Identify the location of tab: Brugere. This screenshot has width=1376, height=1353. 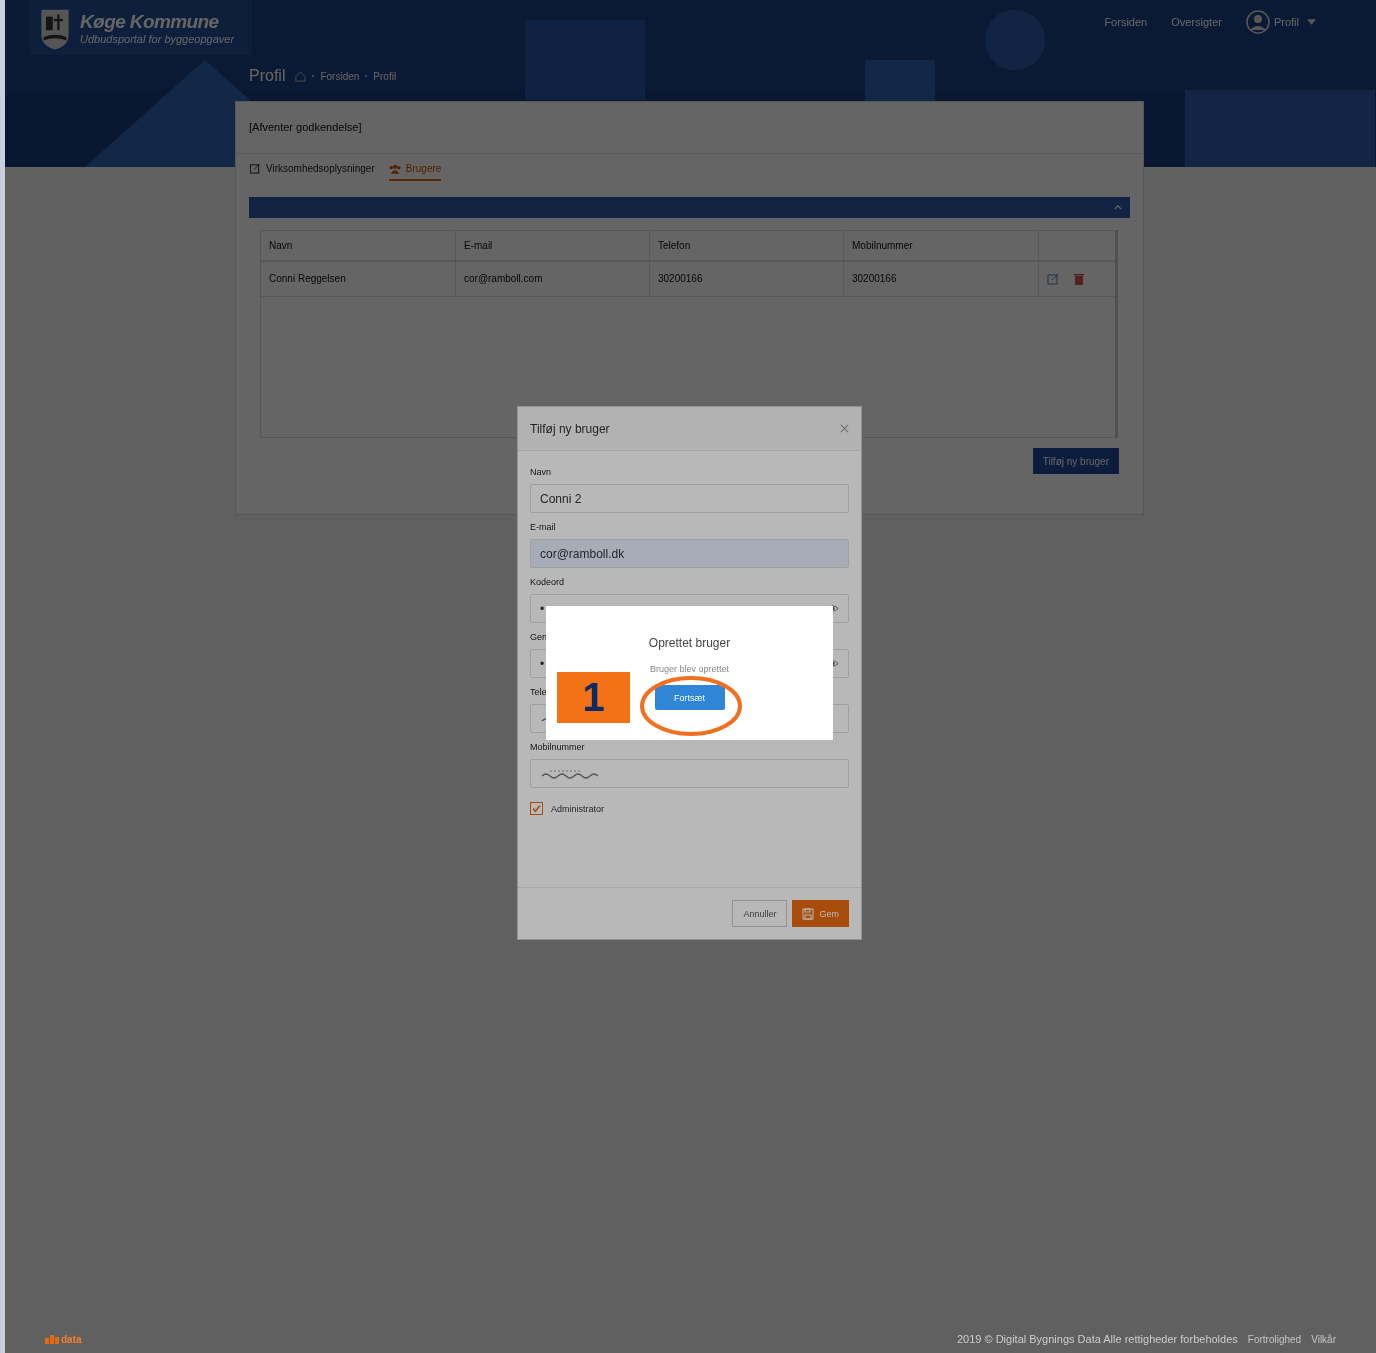
(415, 172).